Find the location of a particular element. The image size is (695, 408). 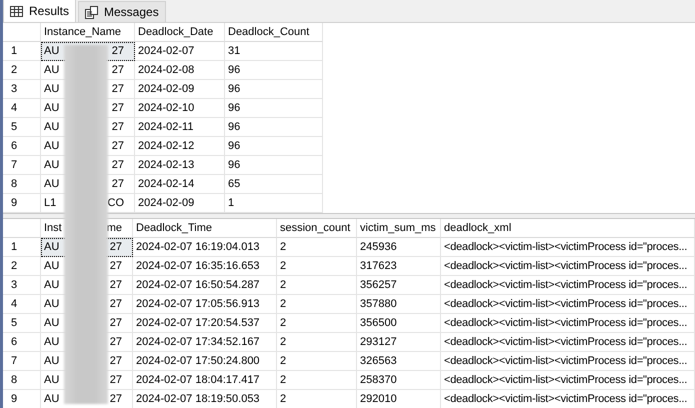

table-cell: 293127 is located at coordinates (399, 342).